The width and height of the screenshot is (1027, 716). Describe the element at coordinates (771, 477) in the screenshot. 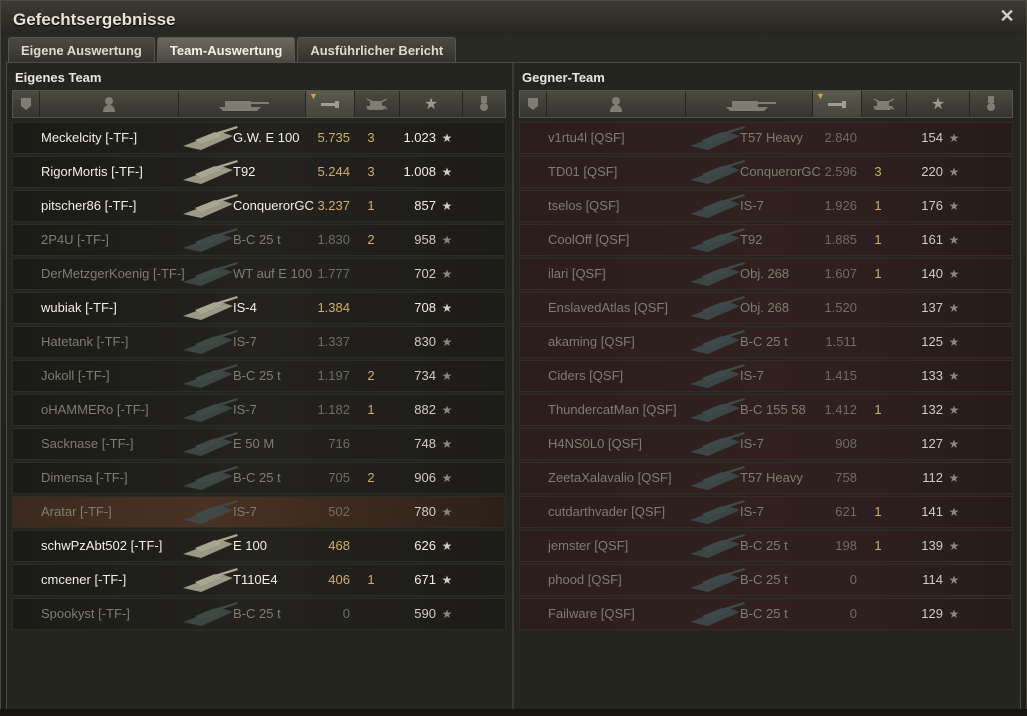

I see `tank-name: T57 Heavy` at that location.